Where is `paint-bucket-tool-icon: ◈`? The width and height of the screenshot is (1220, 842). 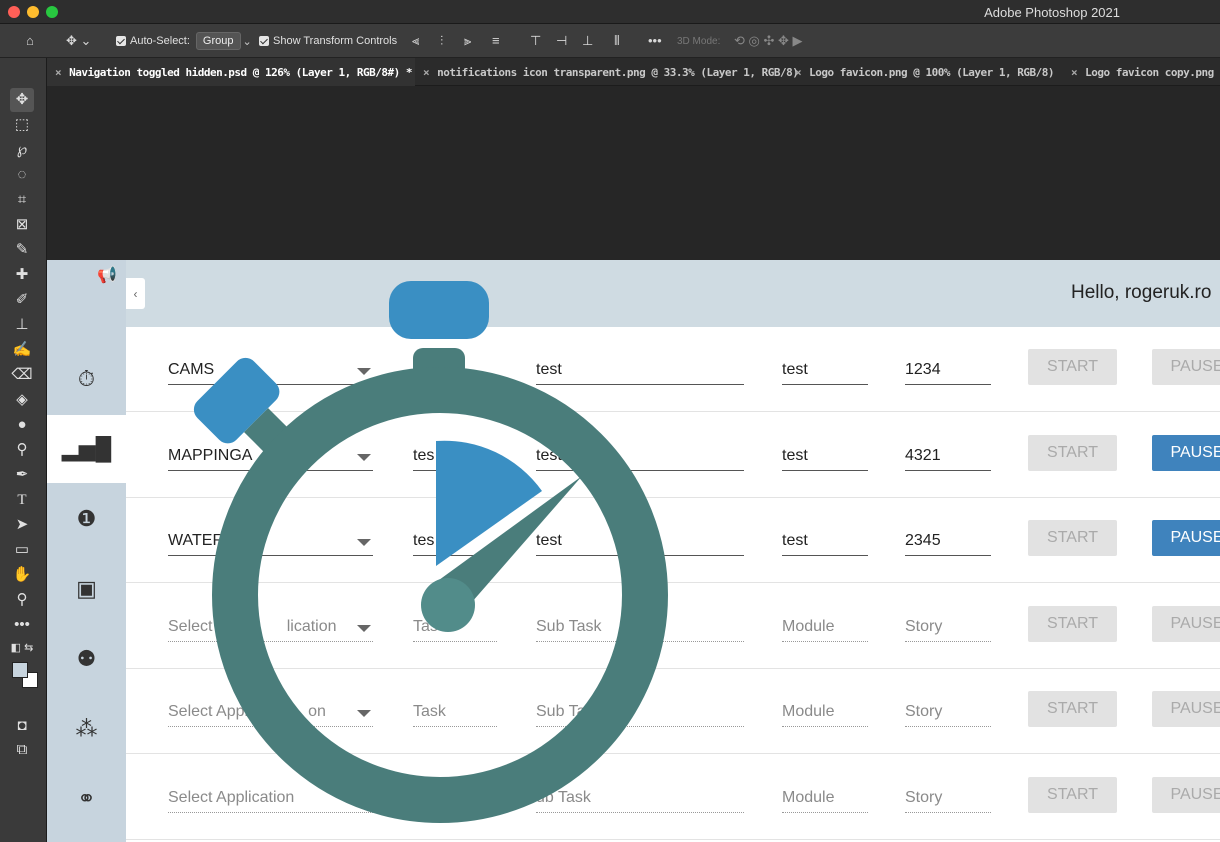
paint-bucket-tool-icon: ◈ is located at coordinates (22, 400).